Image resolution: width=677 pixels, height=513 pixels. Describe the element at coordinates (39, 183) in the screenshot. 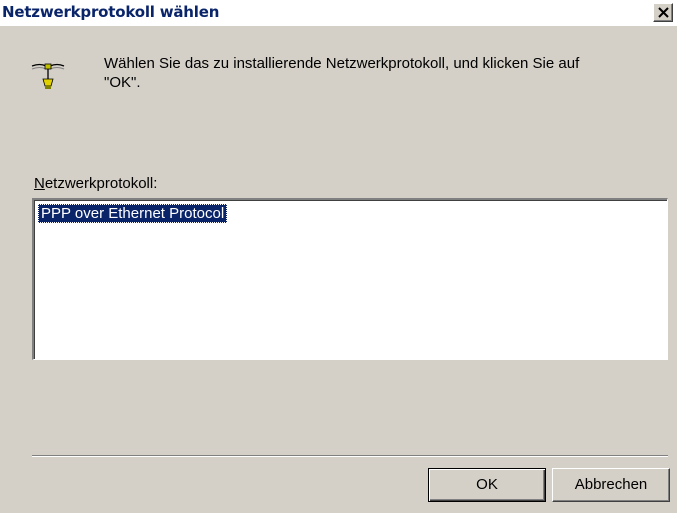

I see `list-label-mnemonic: N` at that location.